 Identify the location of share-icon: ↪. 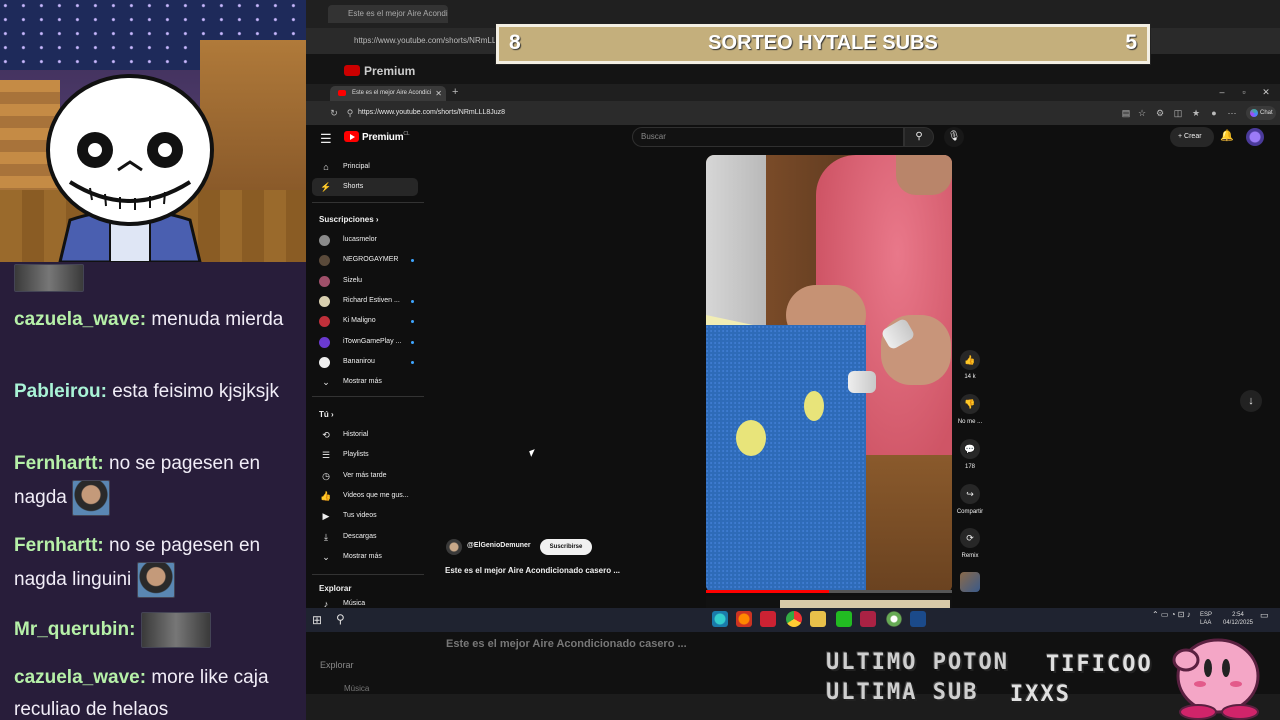
(970, 494).